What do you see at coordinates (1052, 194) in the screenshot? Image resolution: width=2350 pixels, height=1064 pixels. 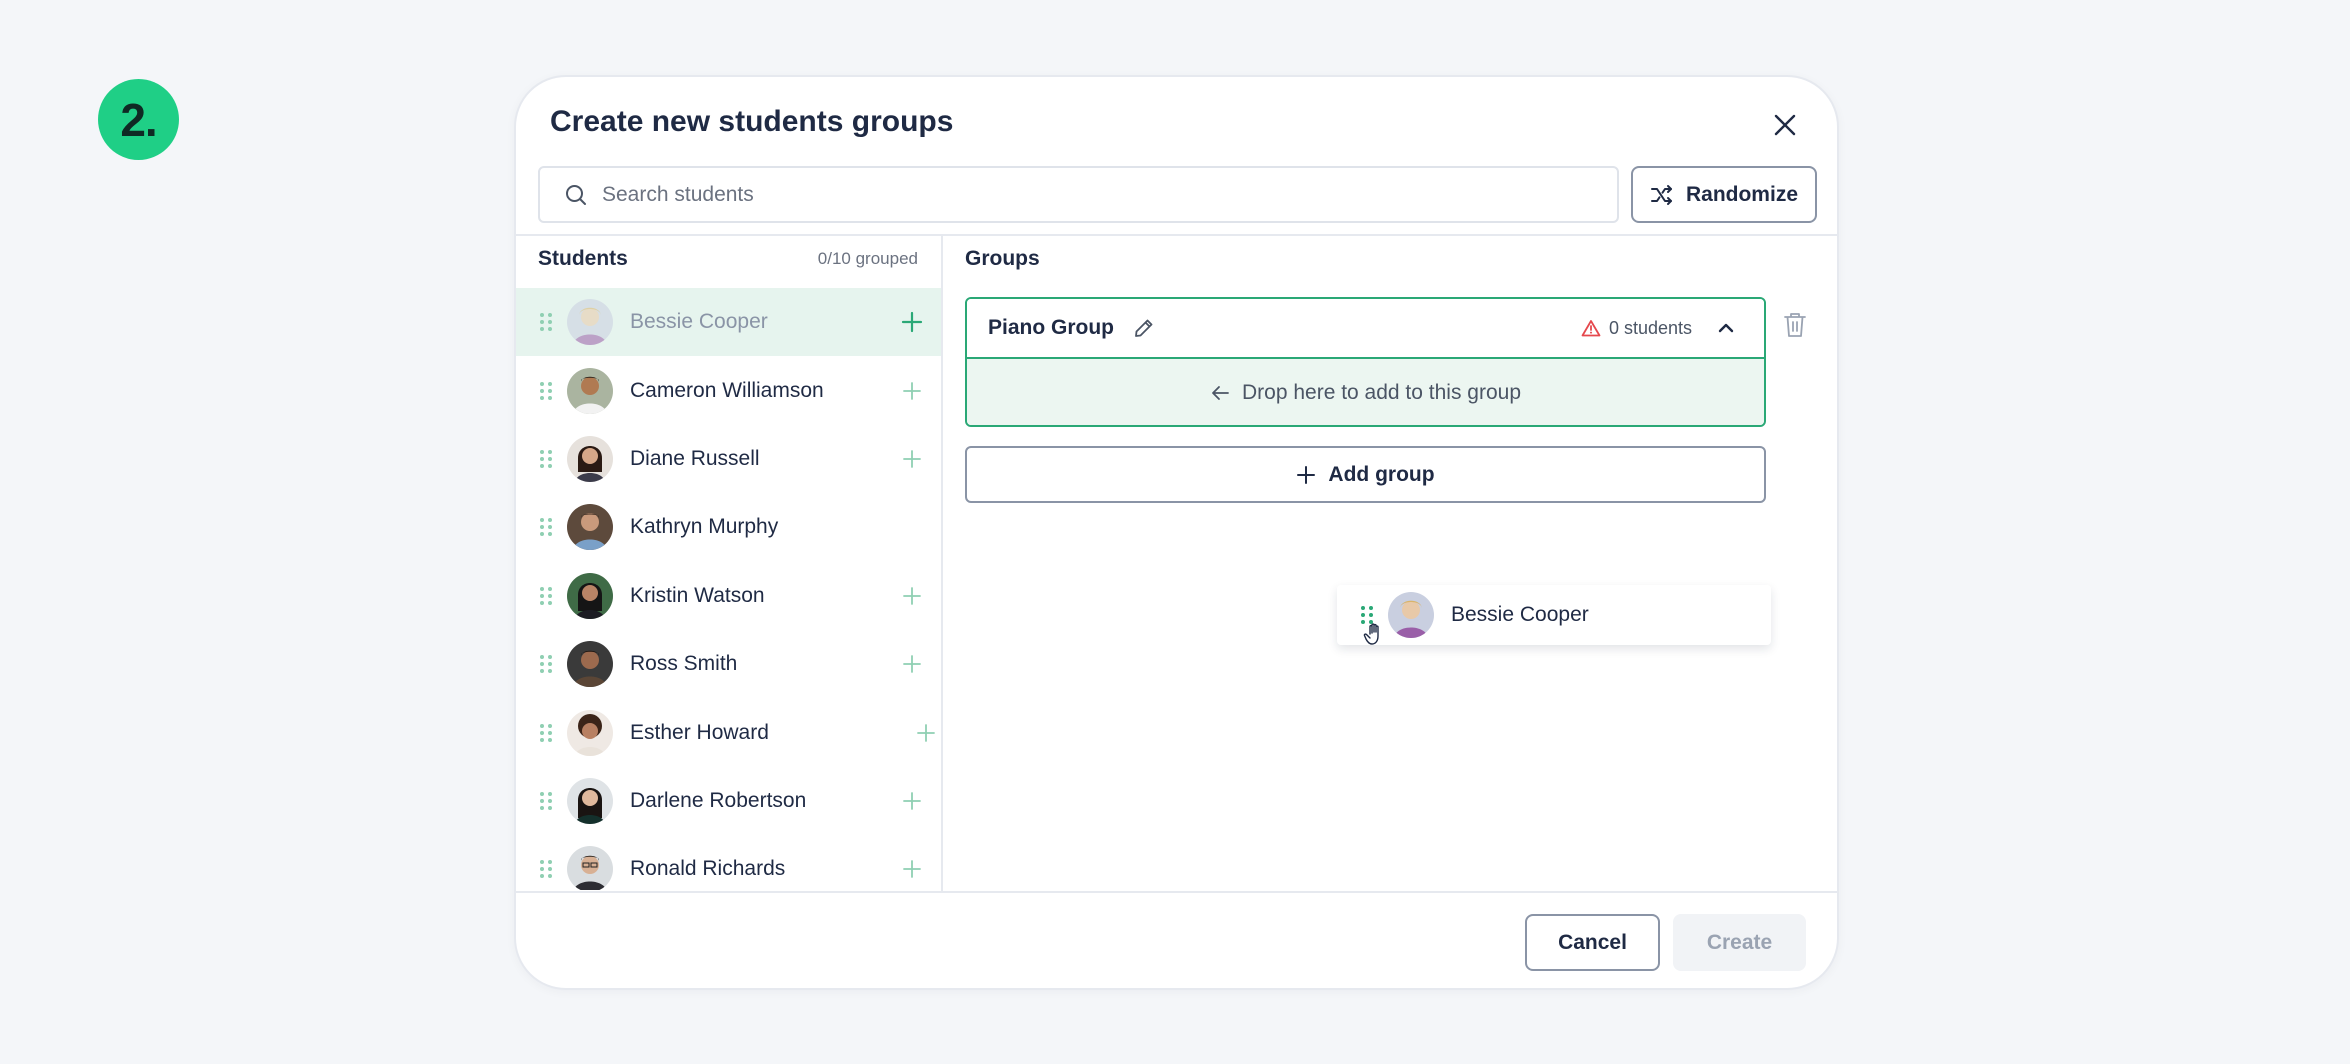 I see `search-input` at bounding box center [1052, 194].